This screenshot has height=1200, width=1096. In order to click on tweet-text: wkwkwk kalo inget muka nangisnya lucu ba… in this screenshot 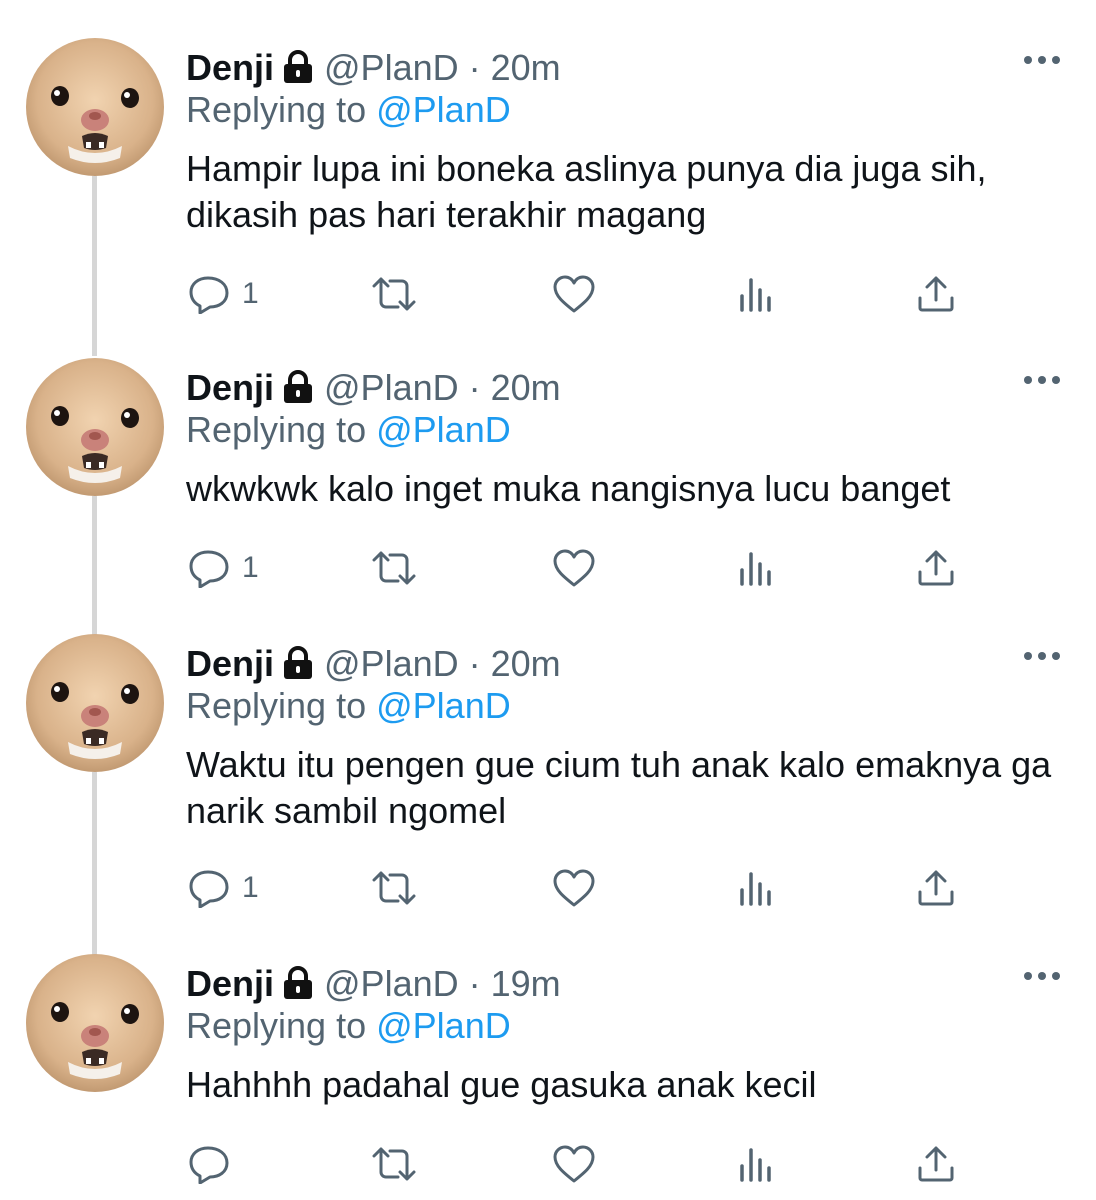, I will do `click(568, 488)`.